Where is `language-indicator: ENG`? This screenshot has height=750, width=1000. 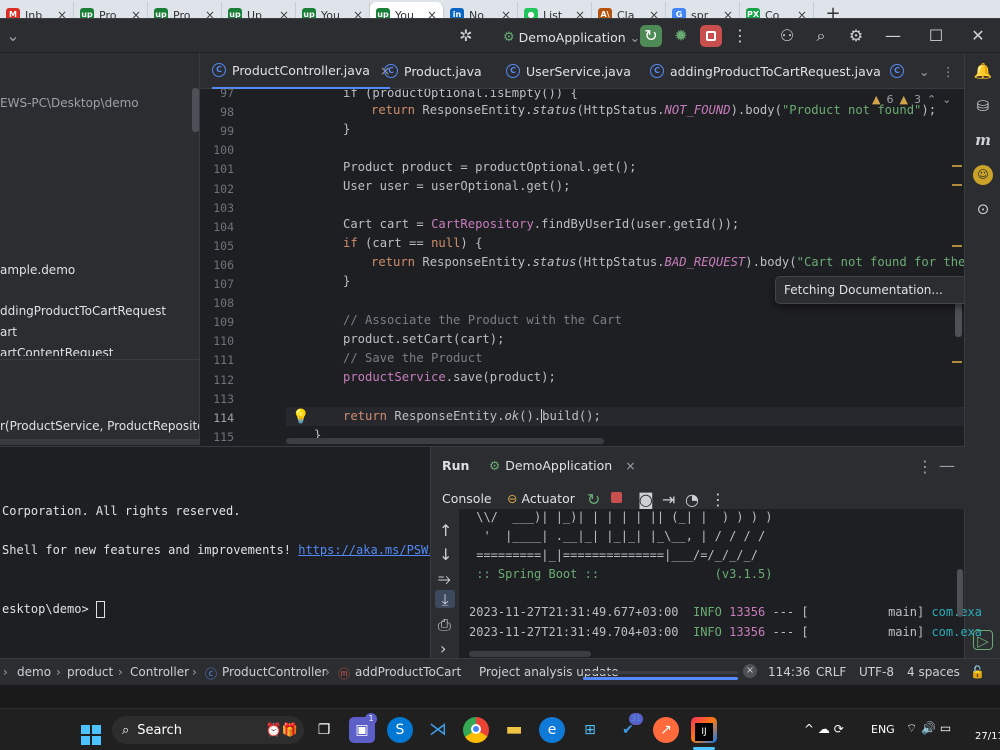
language-indicator: ENG is located at coordinates (883, 729).